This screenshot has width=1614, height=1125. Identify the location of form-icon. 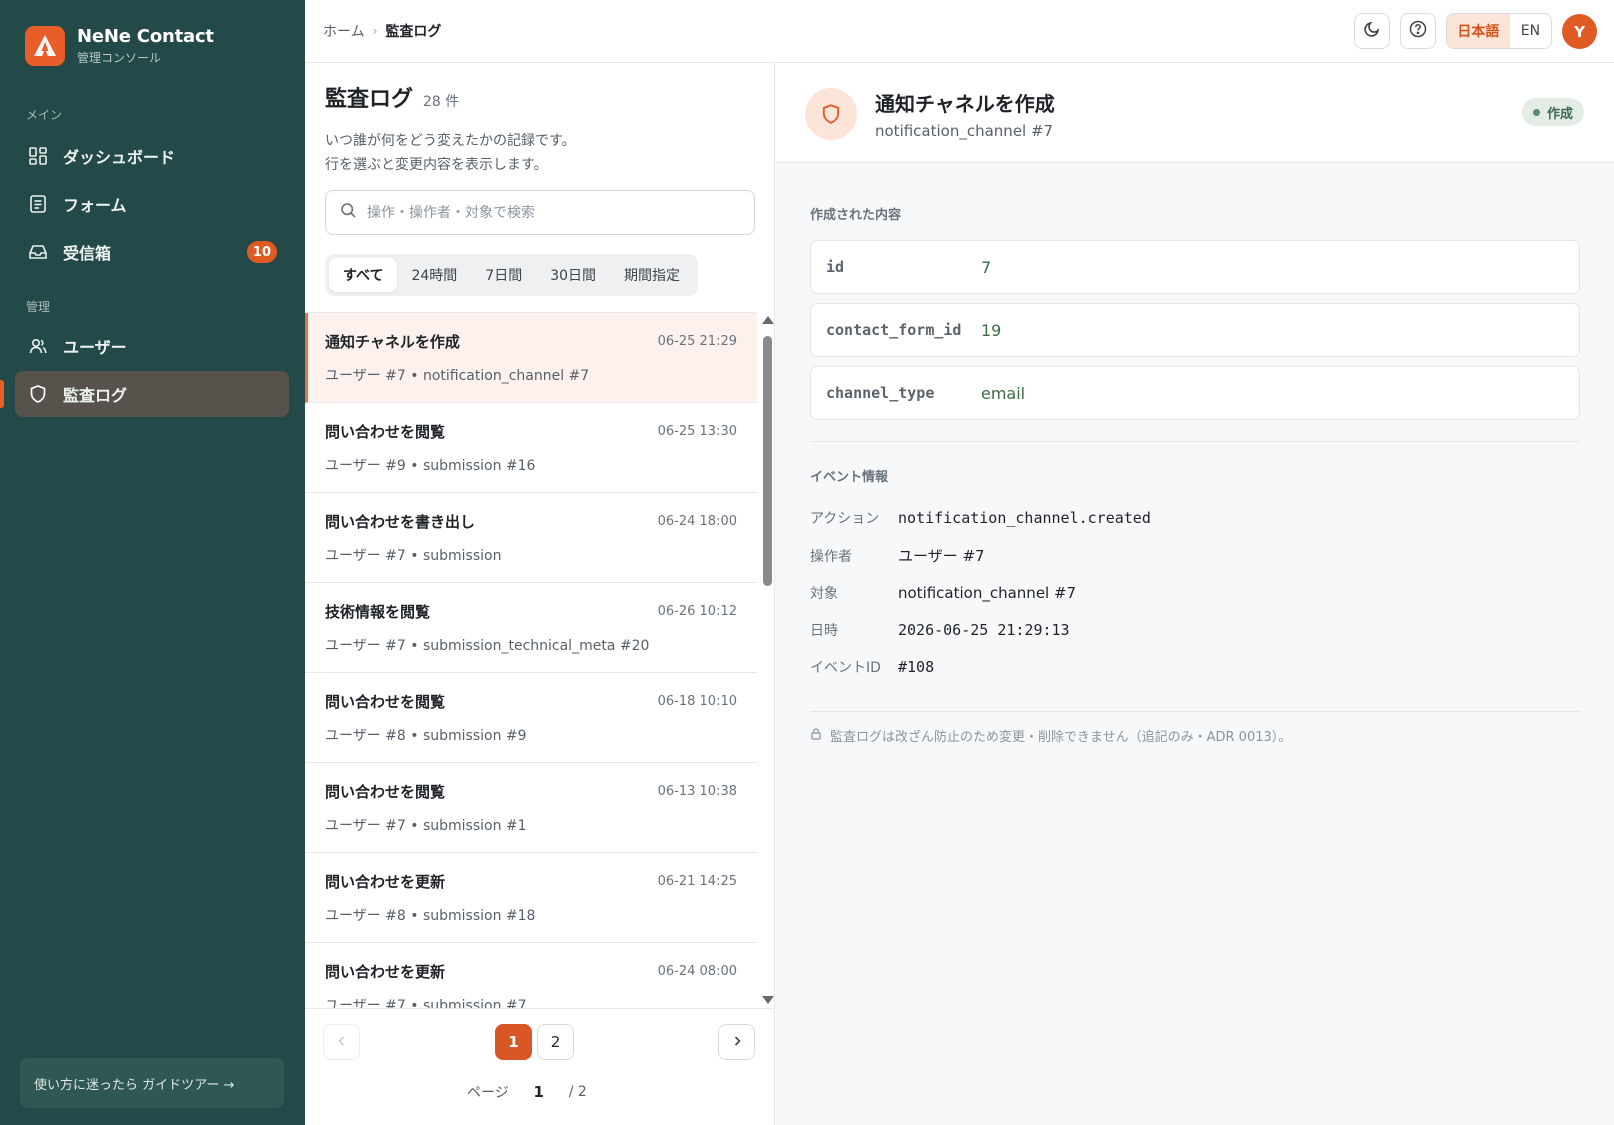
(38, 204).